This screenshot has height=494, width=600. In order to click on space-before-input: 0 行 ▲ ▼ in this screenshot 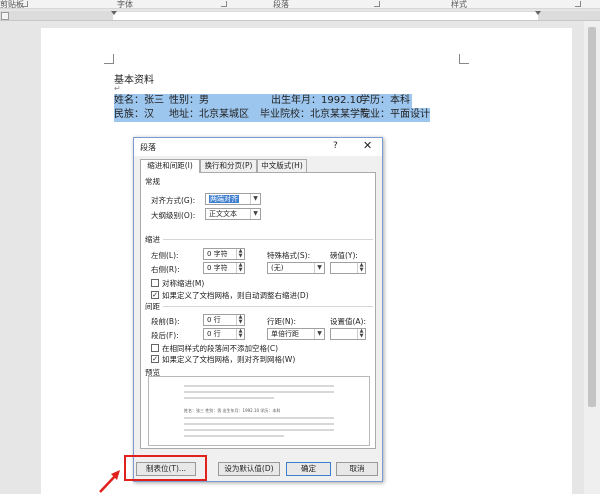, I will do `click(224, 320)`.